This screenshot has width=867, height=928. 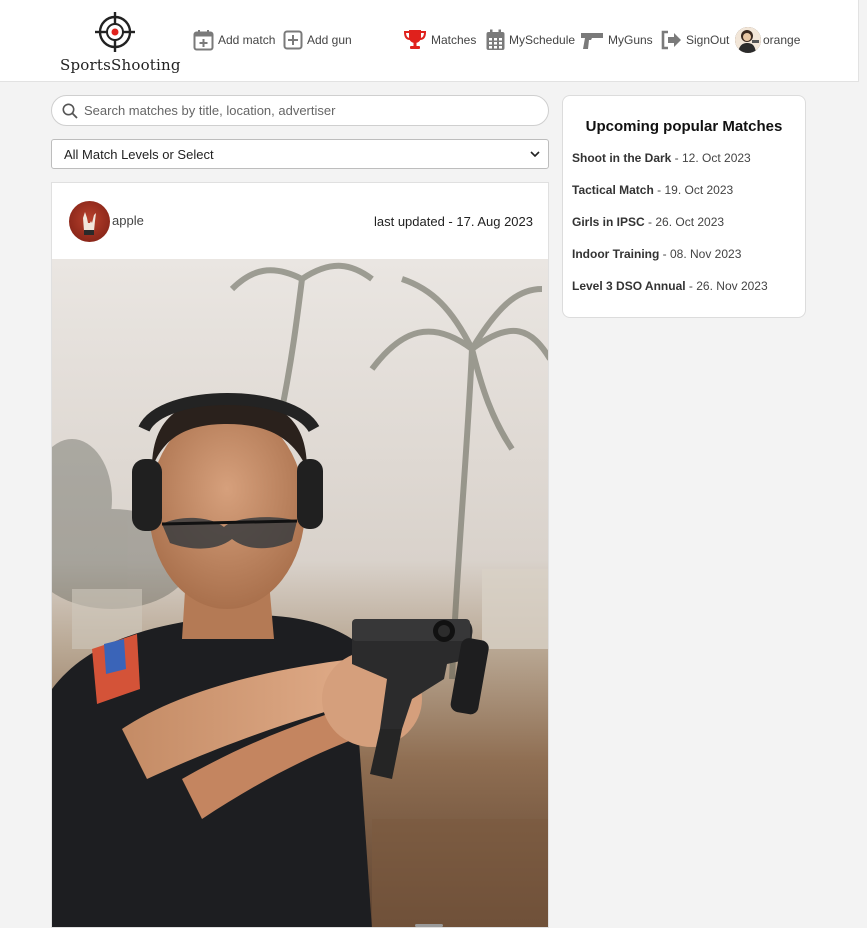 I want to click on popular-match-date: - 26. Nov 2023, so click(x=726, y=286).